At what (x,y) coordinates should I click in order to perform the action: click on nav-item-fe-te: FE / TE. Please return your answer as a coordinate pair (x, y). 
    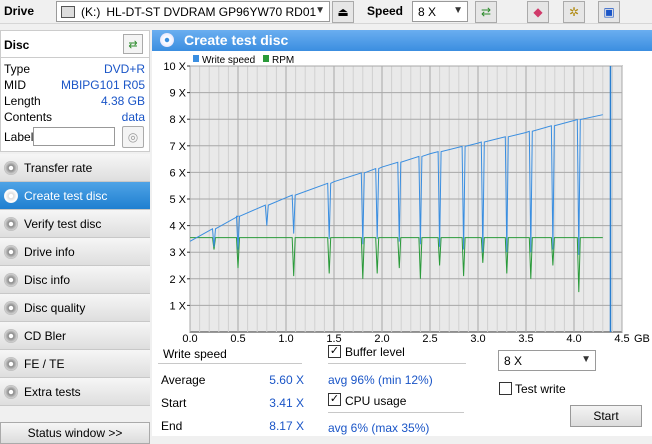
    Looking at the image, I should click on (75, 364).